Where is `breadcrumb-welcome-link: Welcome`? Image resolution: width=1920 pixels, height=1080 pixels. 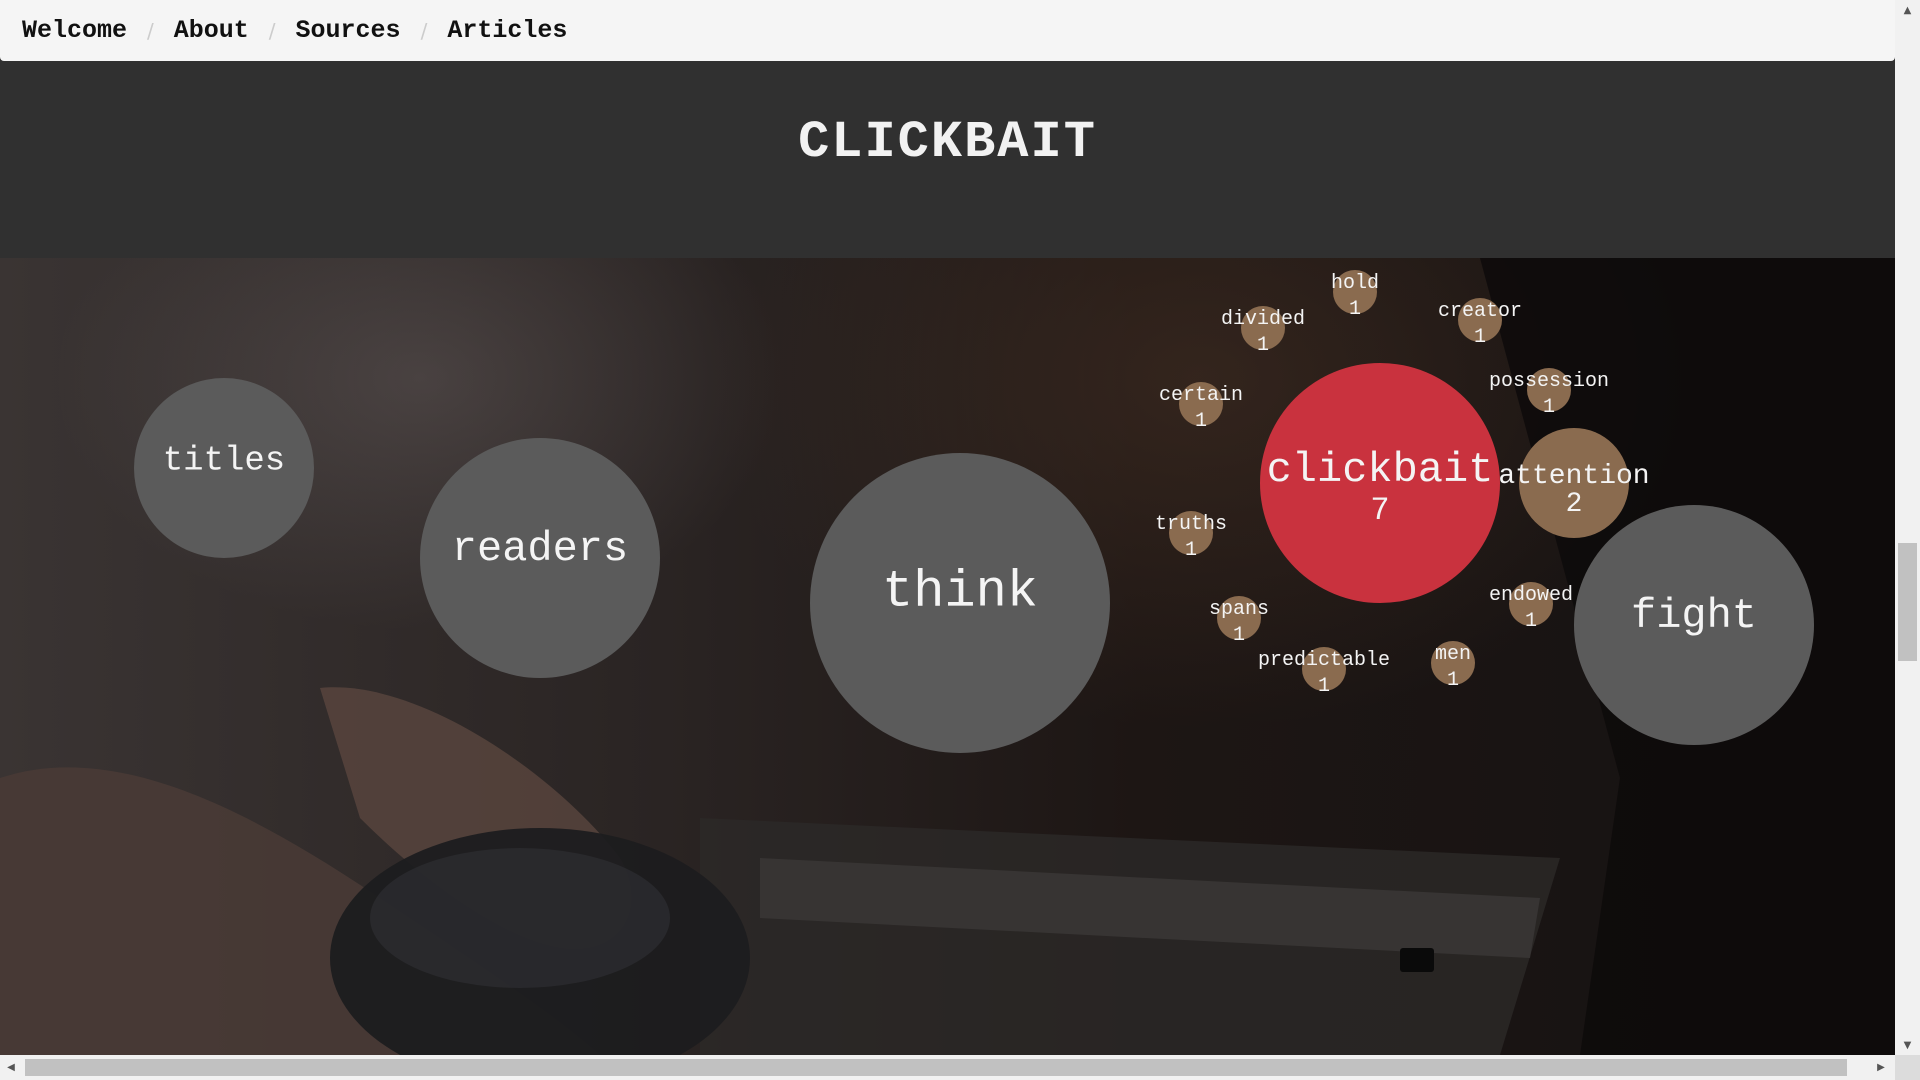 breadcrumb-welcome-link: Welcome is located at coordinates (74, 30).